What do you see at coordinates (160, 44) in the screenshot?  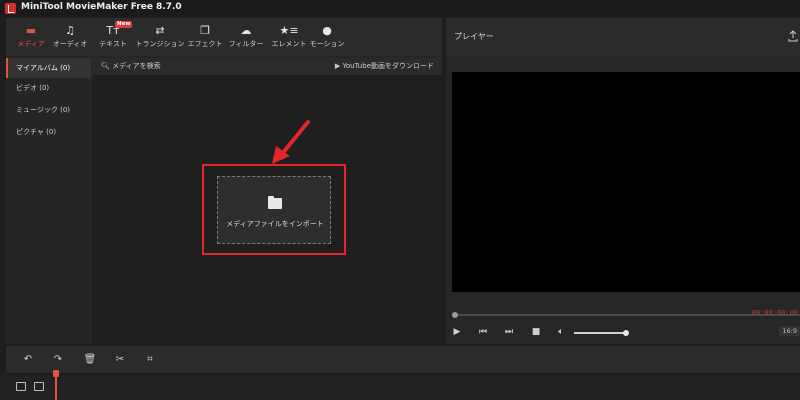 I see `tab-transition-label: トランジション` at bounding box center [160, 44].